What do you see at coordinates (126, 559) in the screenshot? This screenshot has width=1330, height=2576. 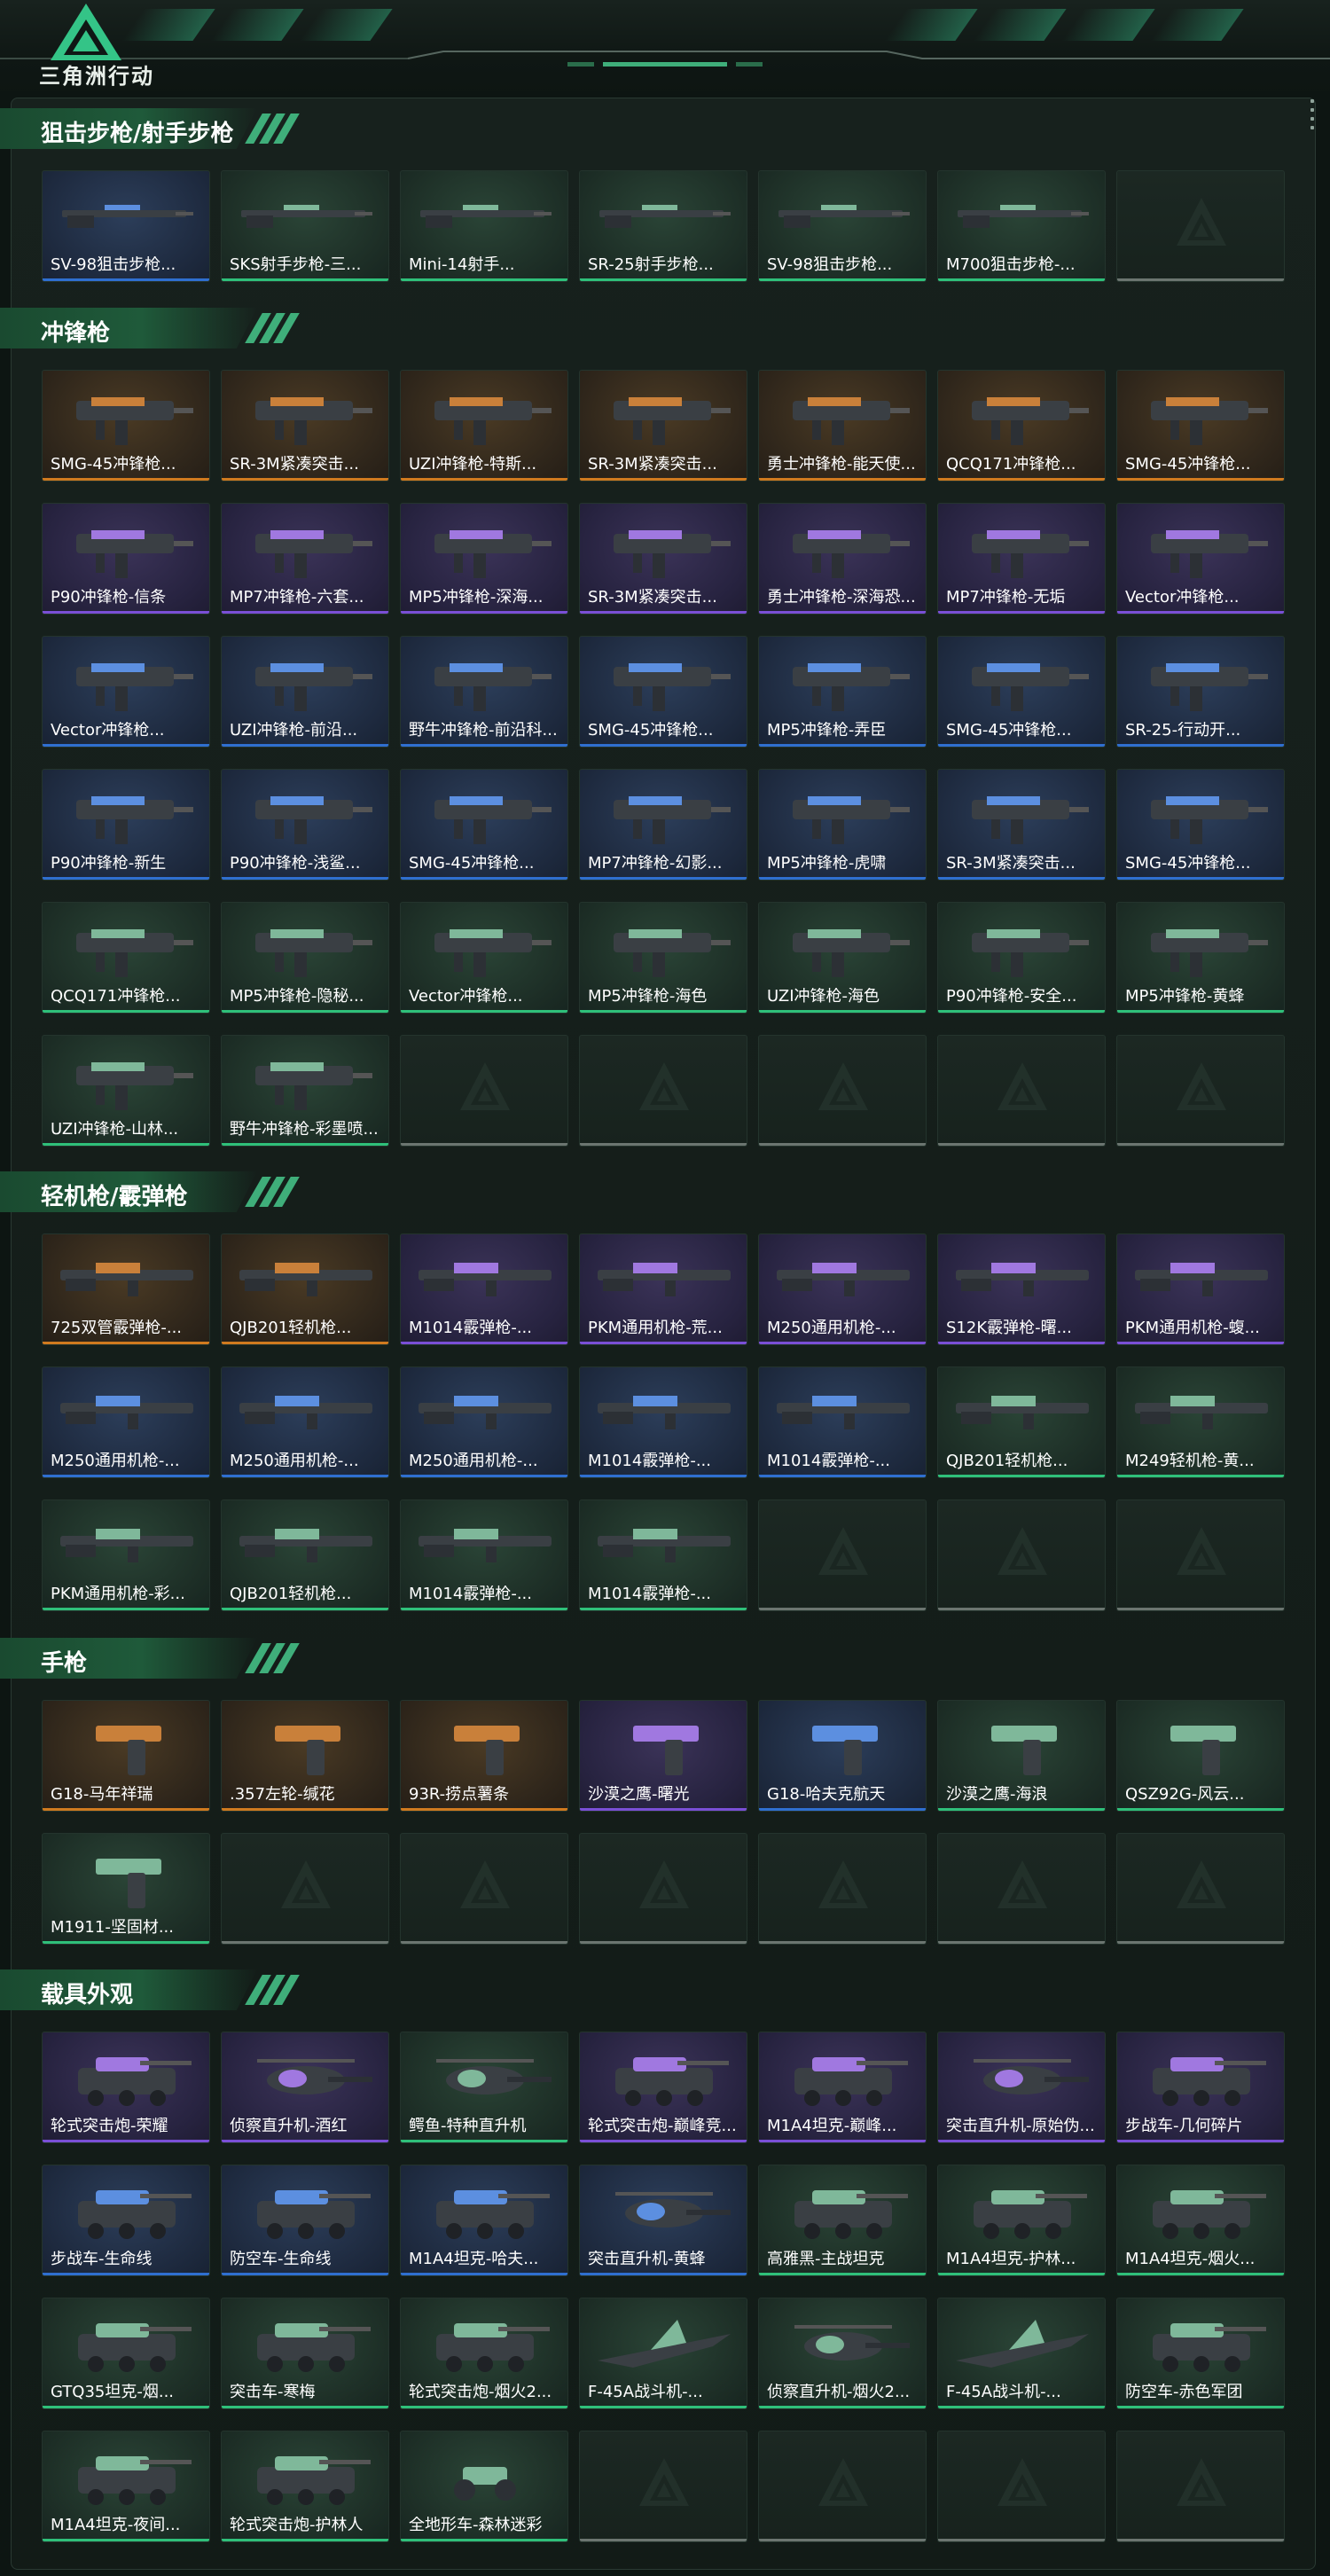 I see `item-card: P90冲锋枪-信条` at bounding box center [126, 559].